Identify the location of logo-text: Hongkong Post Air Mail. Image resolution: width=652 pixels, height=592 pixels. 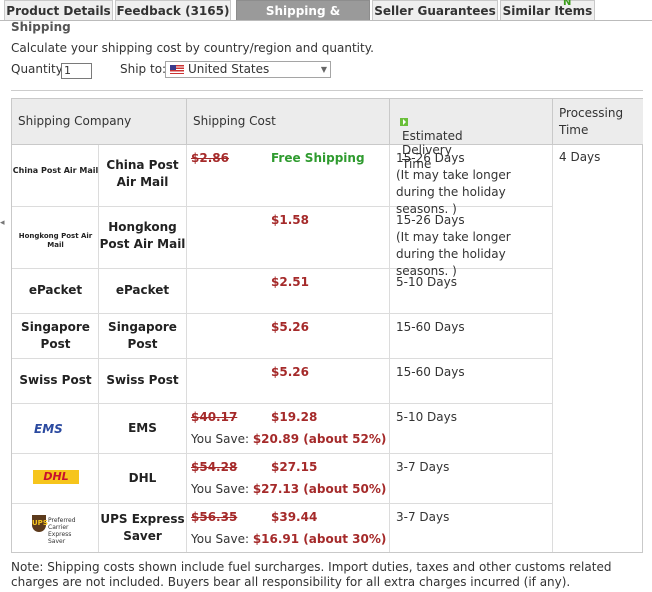
(55, 240).